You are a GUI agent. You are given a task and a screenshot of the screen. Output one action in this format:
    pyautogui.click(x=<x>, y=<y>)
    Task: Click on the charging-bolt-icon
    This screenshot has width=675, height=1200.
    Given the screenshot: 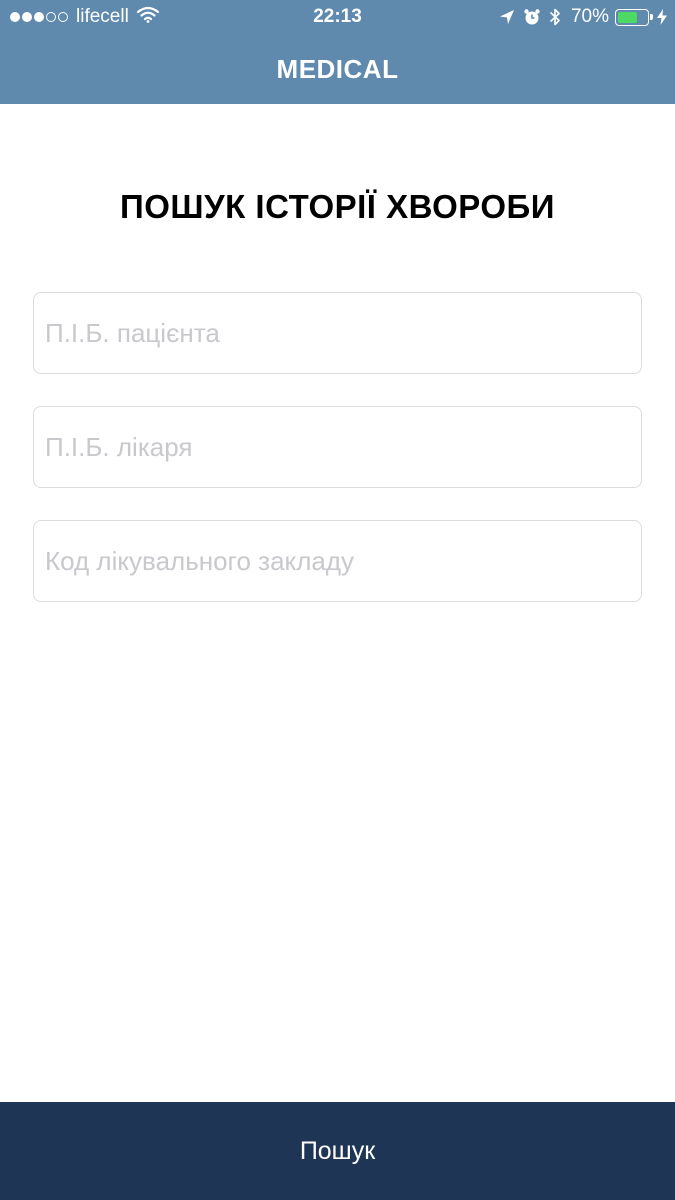 What is the action you would take?
    pyautogui.click(x=662, y=17)
    